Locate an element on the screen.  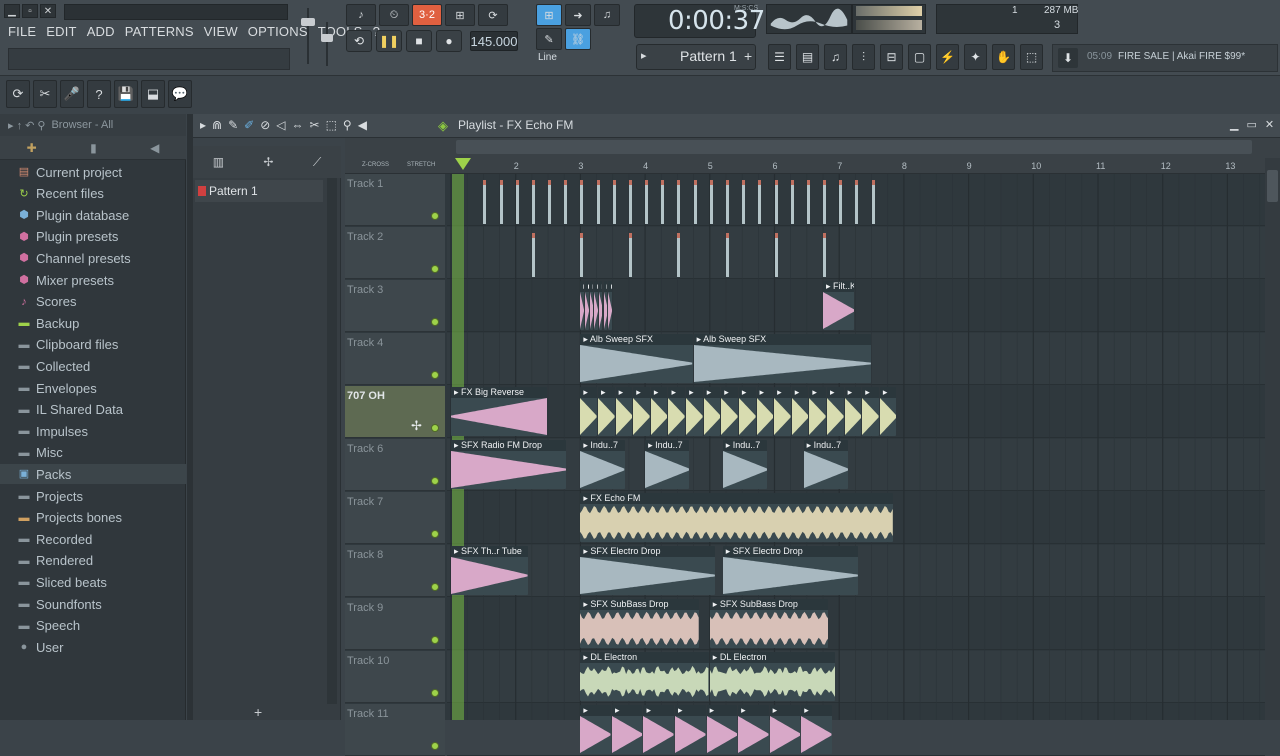
pause-button: ❚❚ is located at coordinates (389, 41).